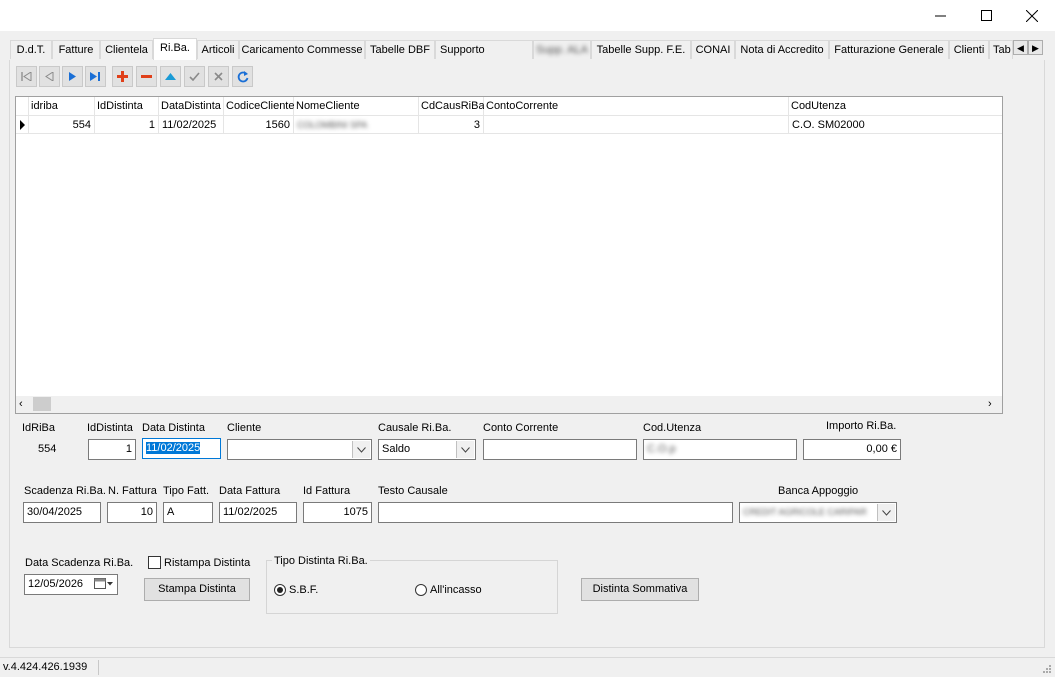 The image size is (1055, 677). I want to click on nav-last-button, so click(95, 76).